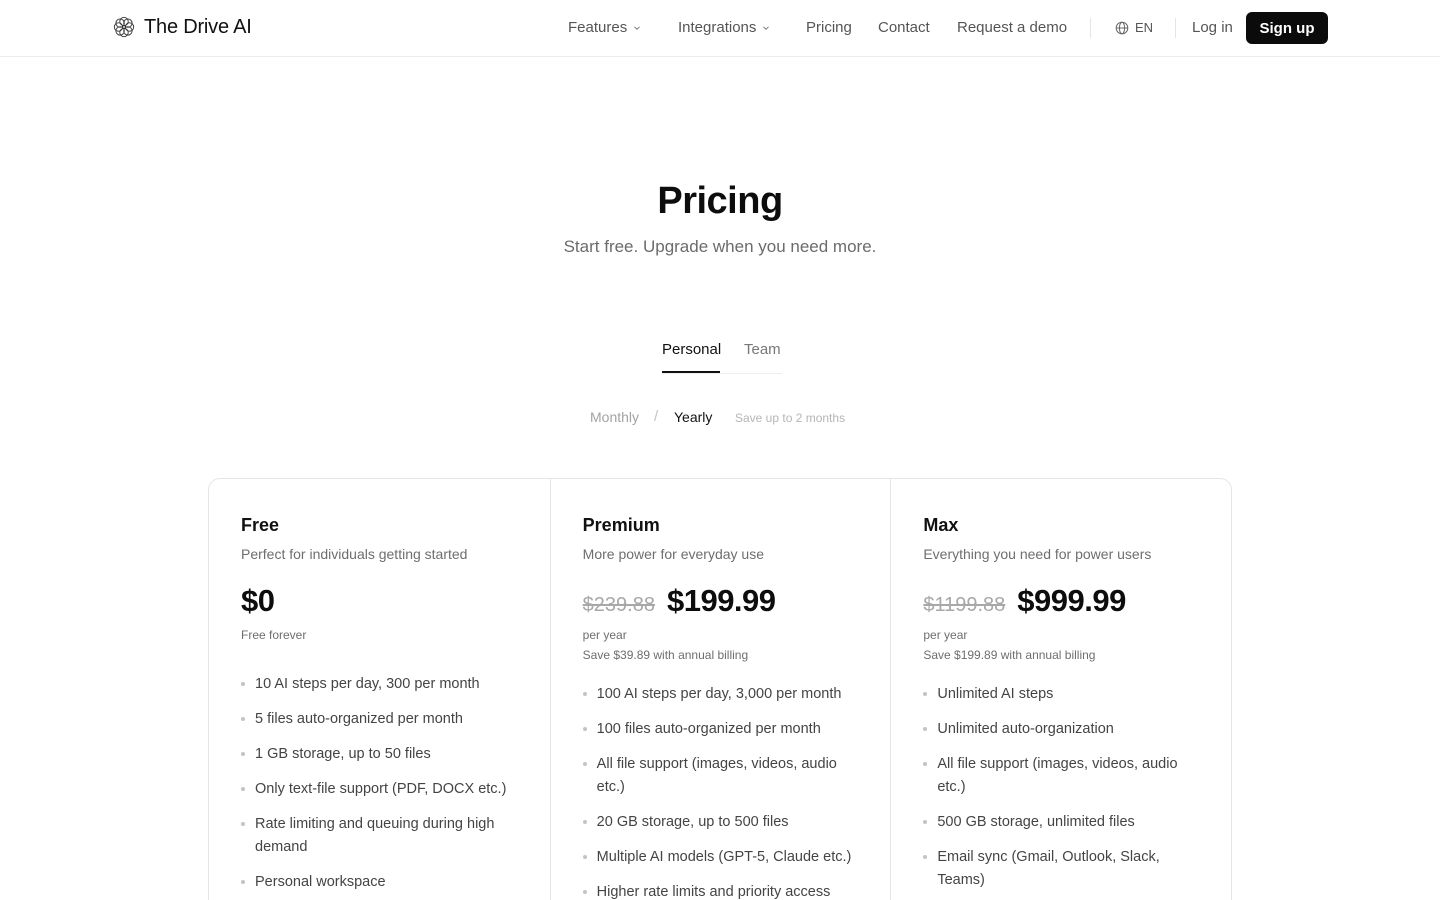  I want to click on plan-price: $0, so click(258, 600).